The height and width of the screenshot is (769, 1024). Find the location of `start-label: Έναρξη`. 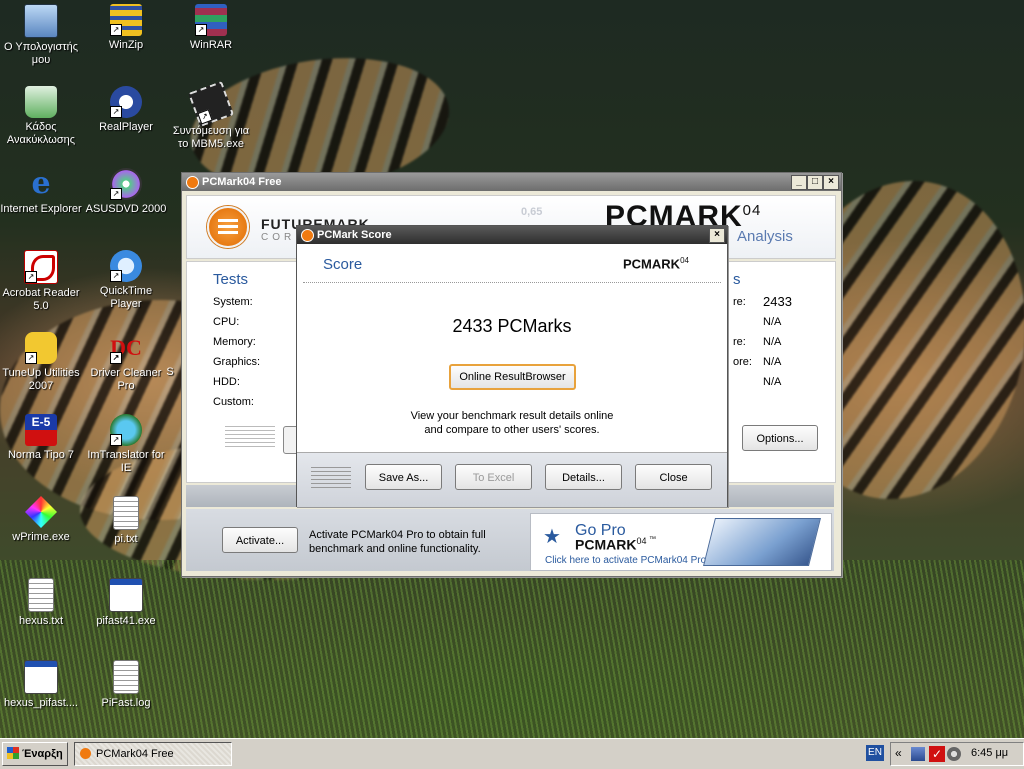

start-label: Έναρξη is located at coordinates (42, 754).